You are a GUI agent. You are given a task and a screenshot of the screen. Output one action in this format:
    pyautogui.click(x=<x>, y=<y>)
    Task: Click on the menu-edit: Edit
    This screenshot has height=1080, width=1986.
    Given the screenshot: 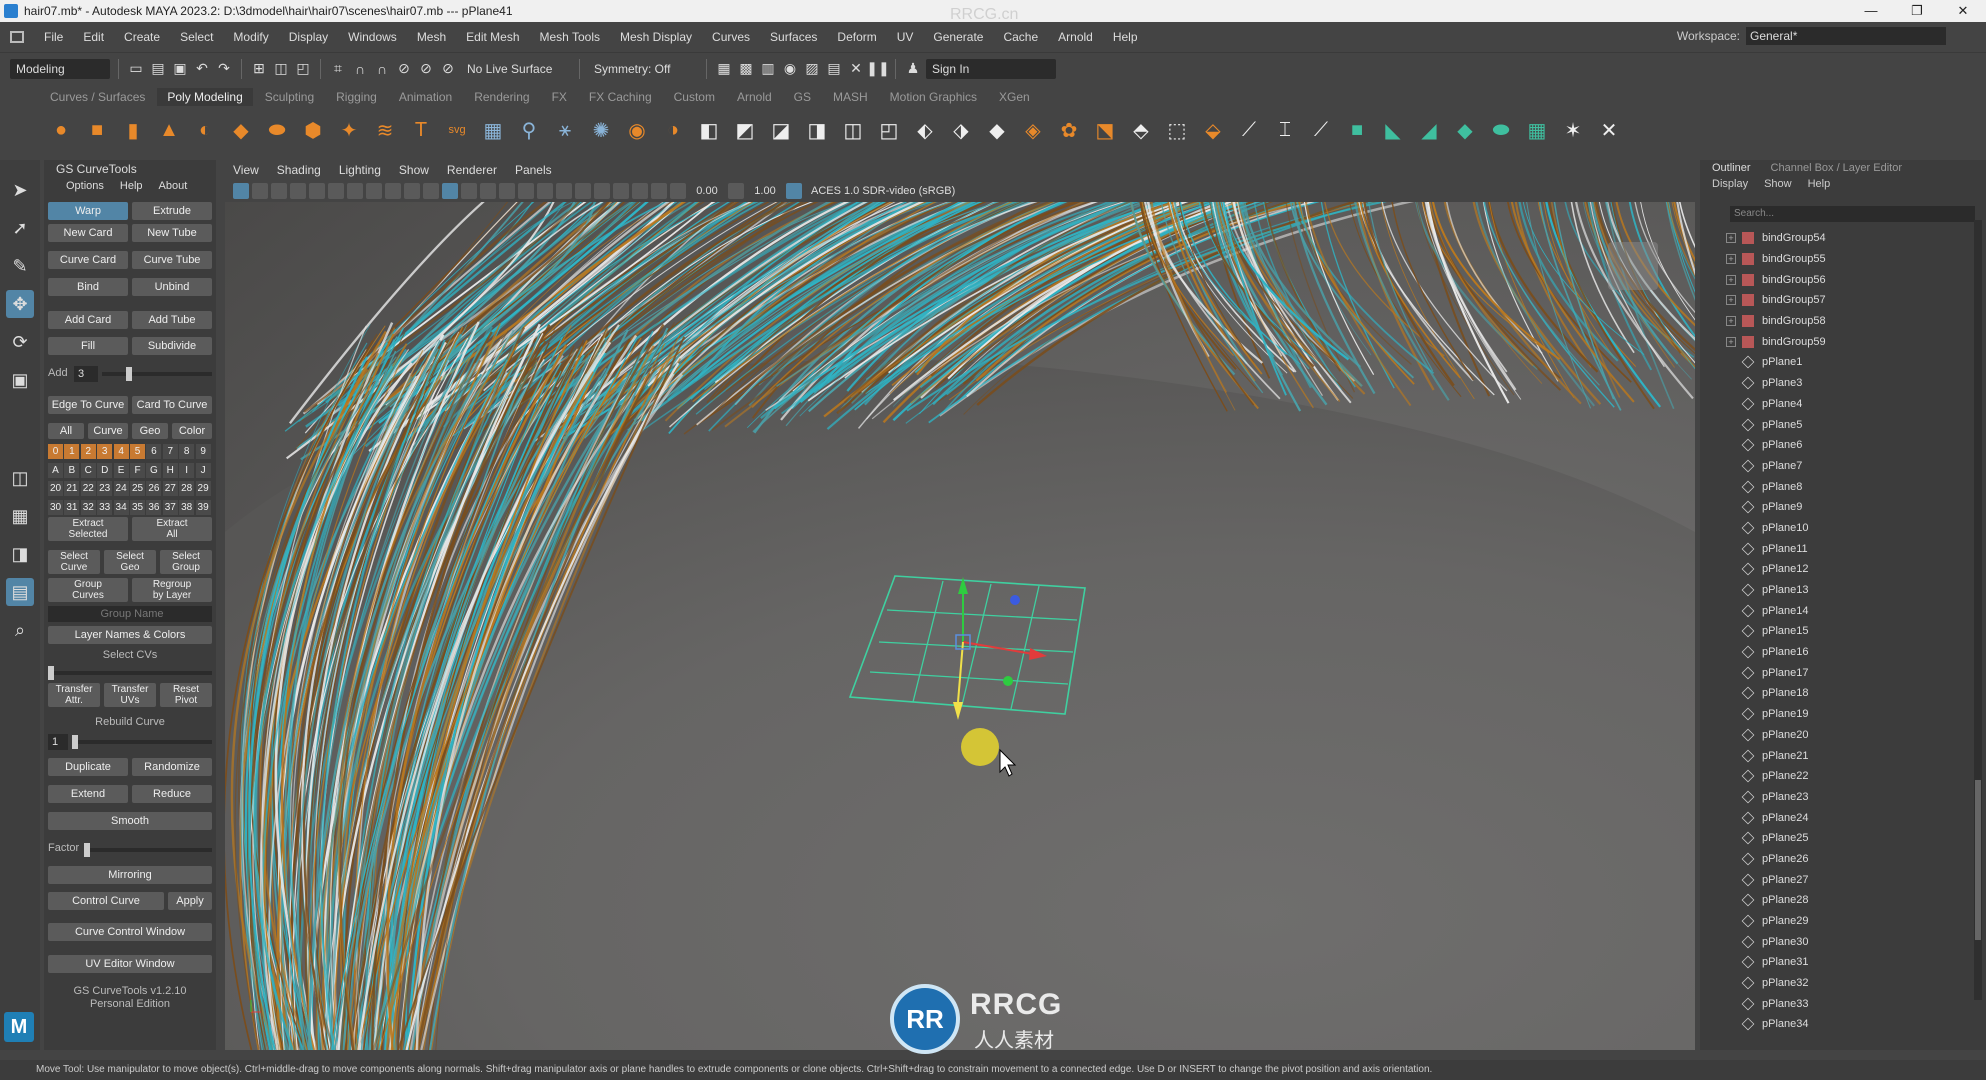 What is the action you would take?
    pyautogui.click(x=93, y=37)
    